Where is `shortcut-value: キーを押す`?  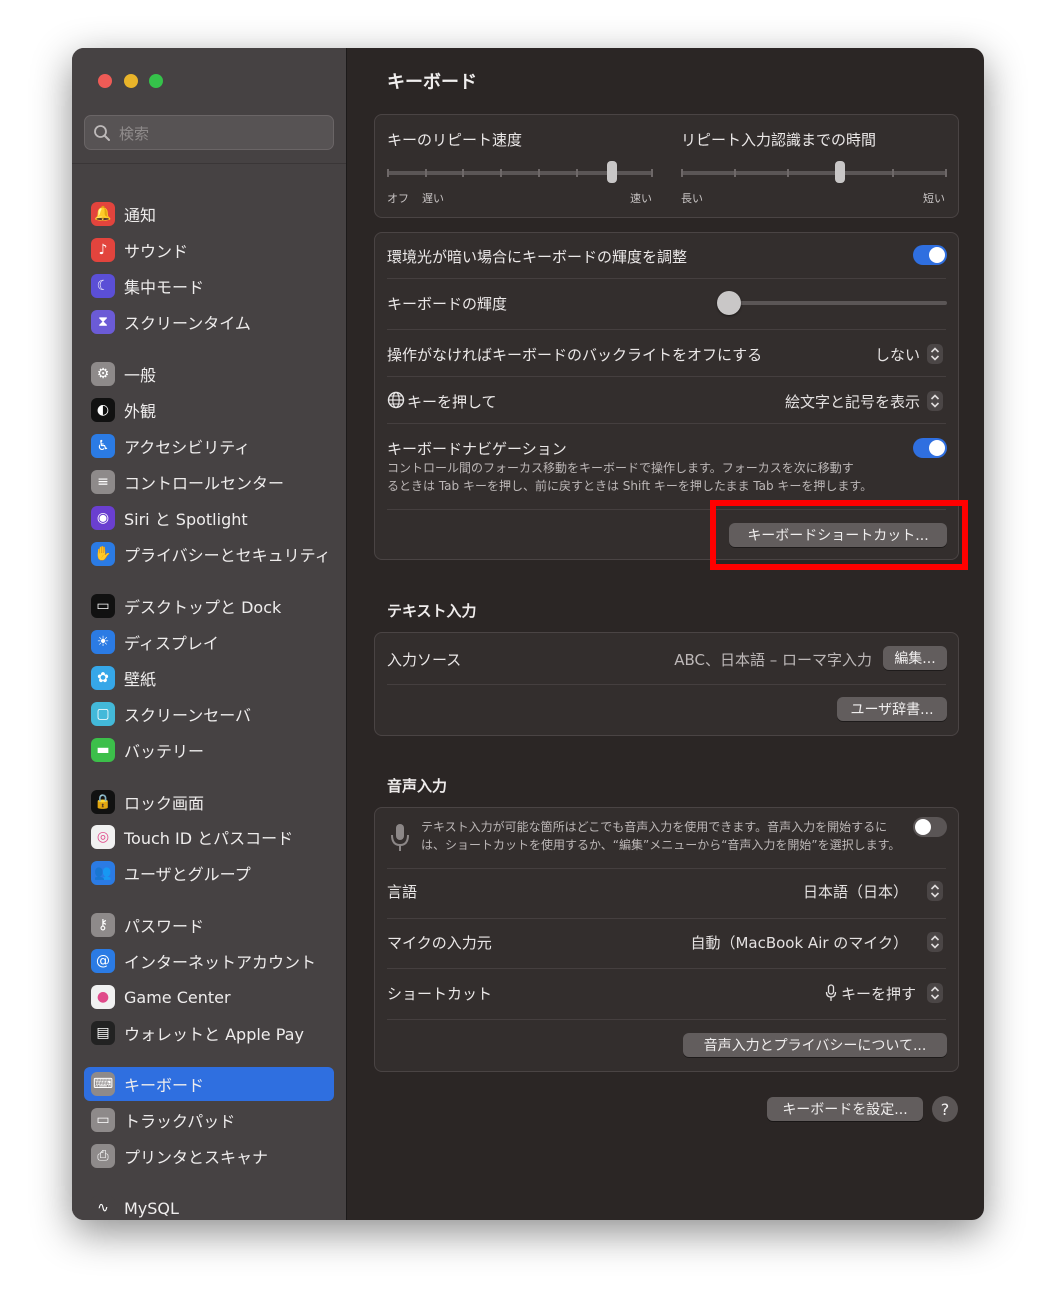
shortcut-value: キーを押す is located at coordinates (878, 993).